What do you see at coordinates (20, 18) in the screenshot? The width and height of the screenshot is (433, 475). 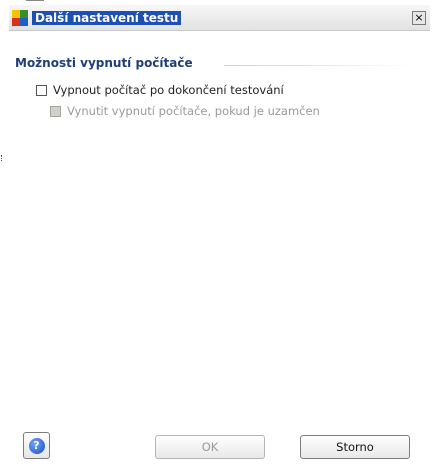 I see `app-icon` at bounding box center [20, 18].